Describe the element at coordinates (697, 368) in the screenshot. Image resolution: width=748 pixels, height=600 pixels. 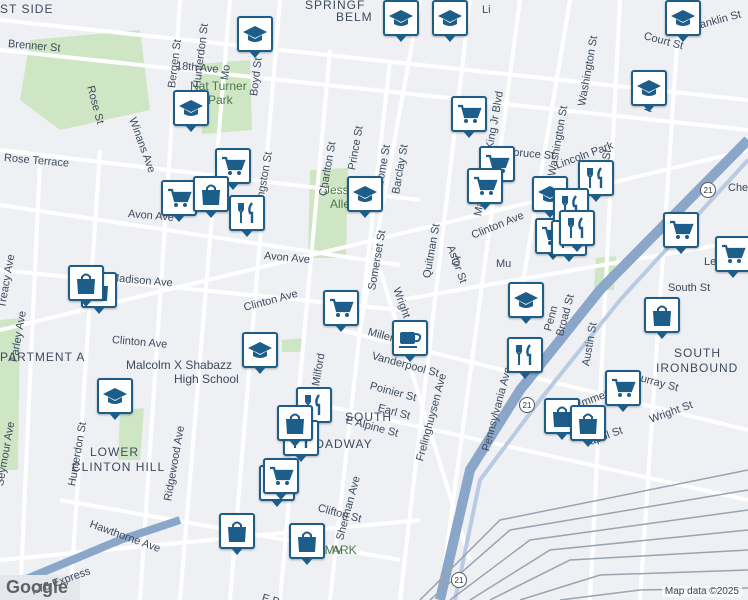
I see `area-label: IRONBOUND` at that location.